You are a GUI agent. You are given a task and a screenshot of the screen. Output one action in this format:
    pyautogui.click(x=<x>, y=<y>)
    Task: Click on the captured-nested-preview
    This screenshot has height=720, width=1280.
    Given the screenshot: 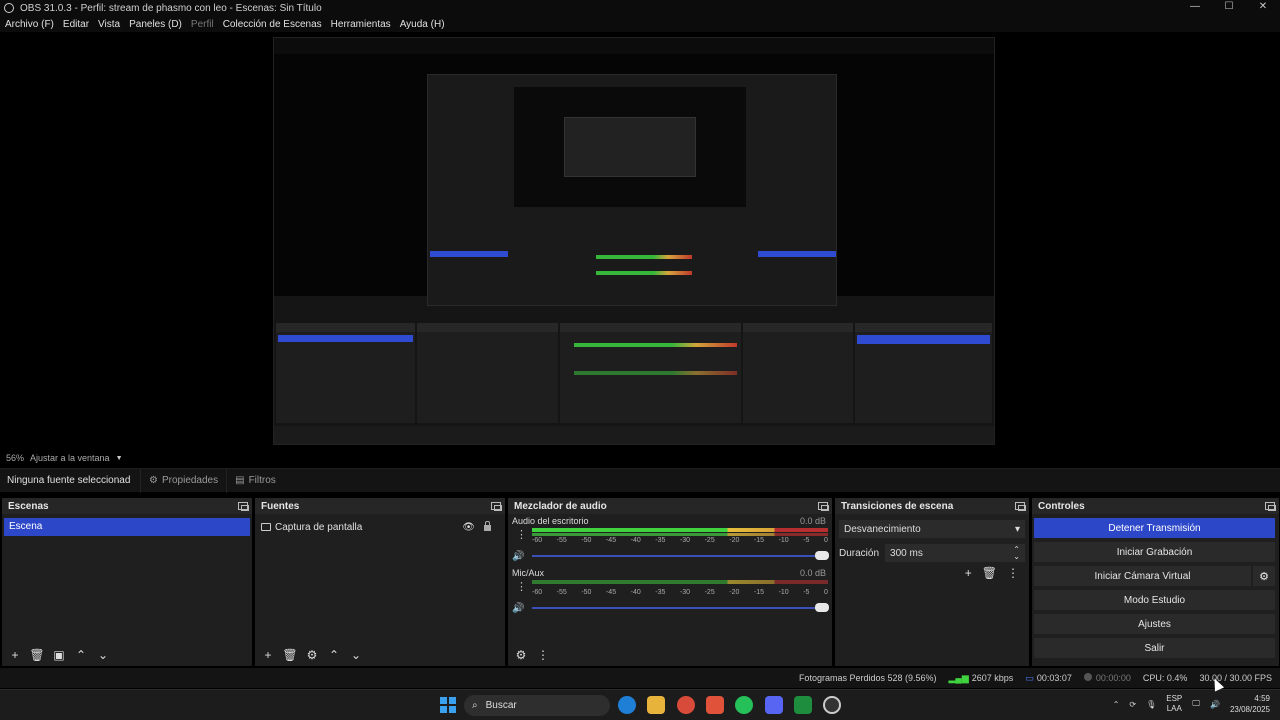 What is the action you would take?
    pyautogui.click(x=630, y=147)
    